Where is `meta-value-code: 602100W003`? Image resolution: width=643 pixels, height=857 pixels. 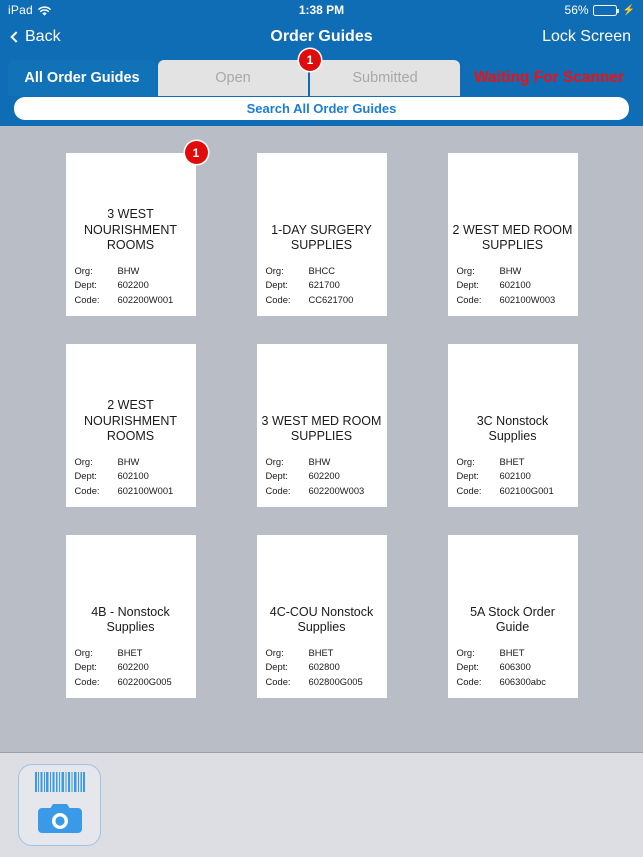 meta-value-code: 602100W003 is located at coordinates (527, 299).